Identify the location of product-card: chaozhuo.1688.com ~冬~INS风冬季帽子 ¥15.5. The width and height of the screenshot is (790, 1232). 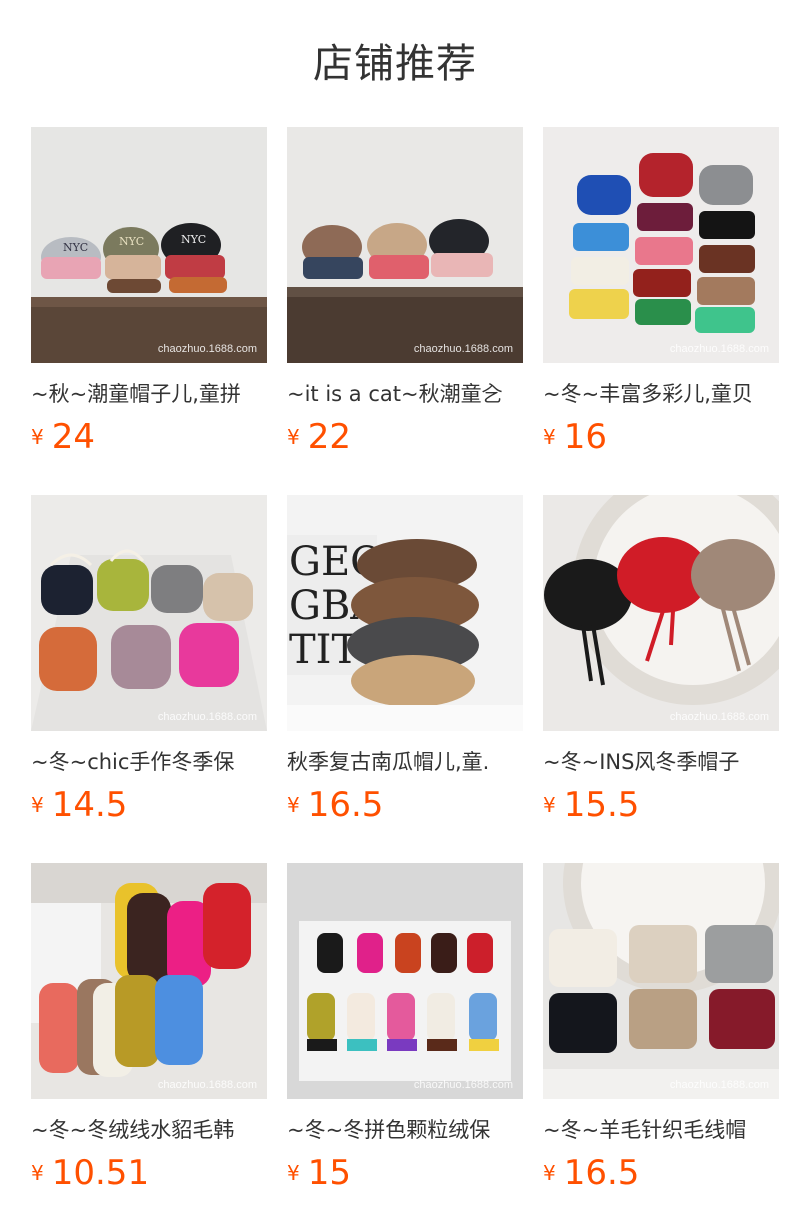
(661, 660).